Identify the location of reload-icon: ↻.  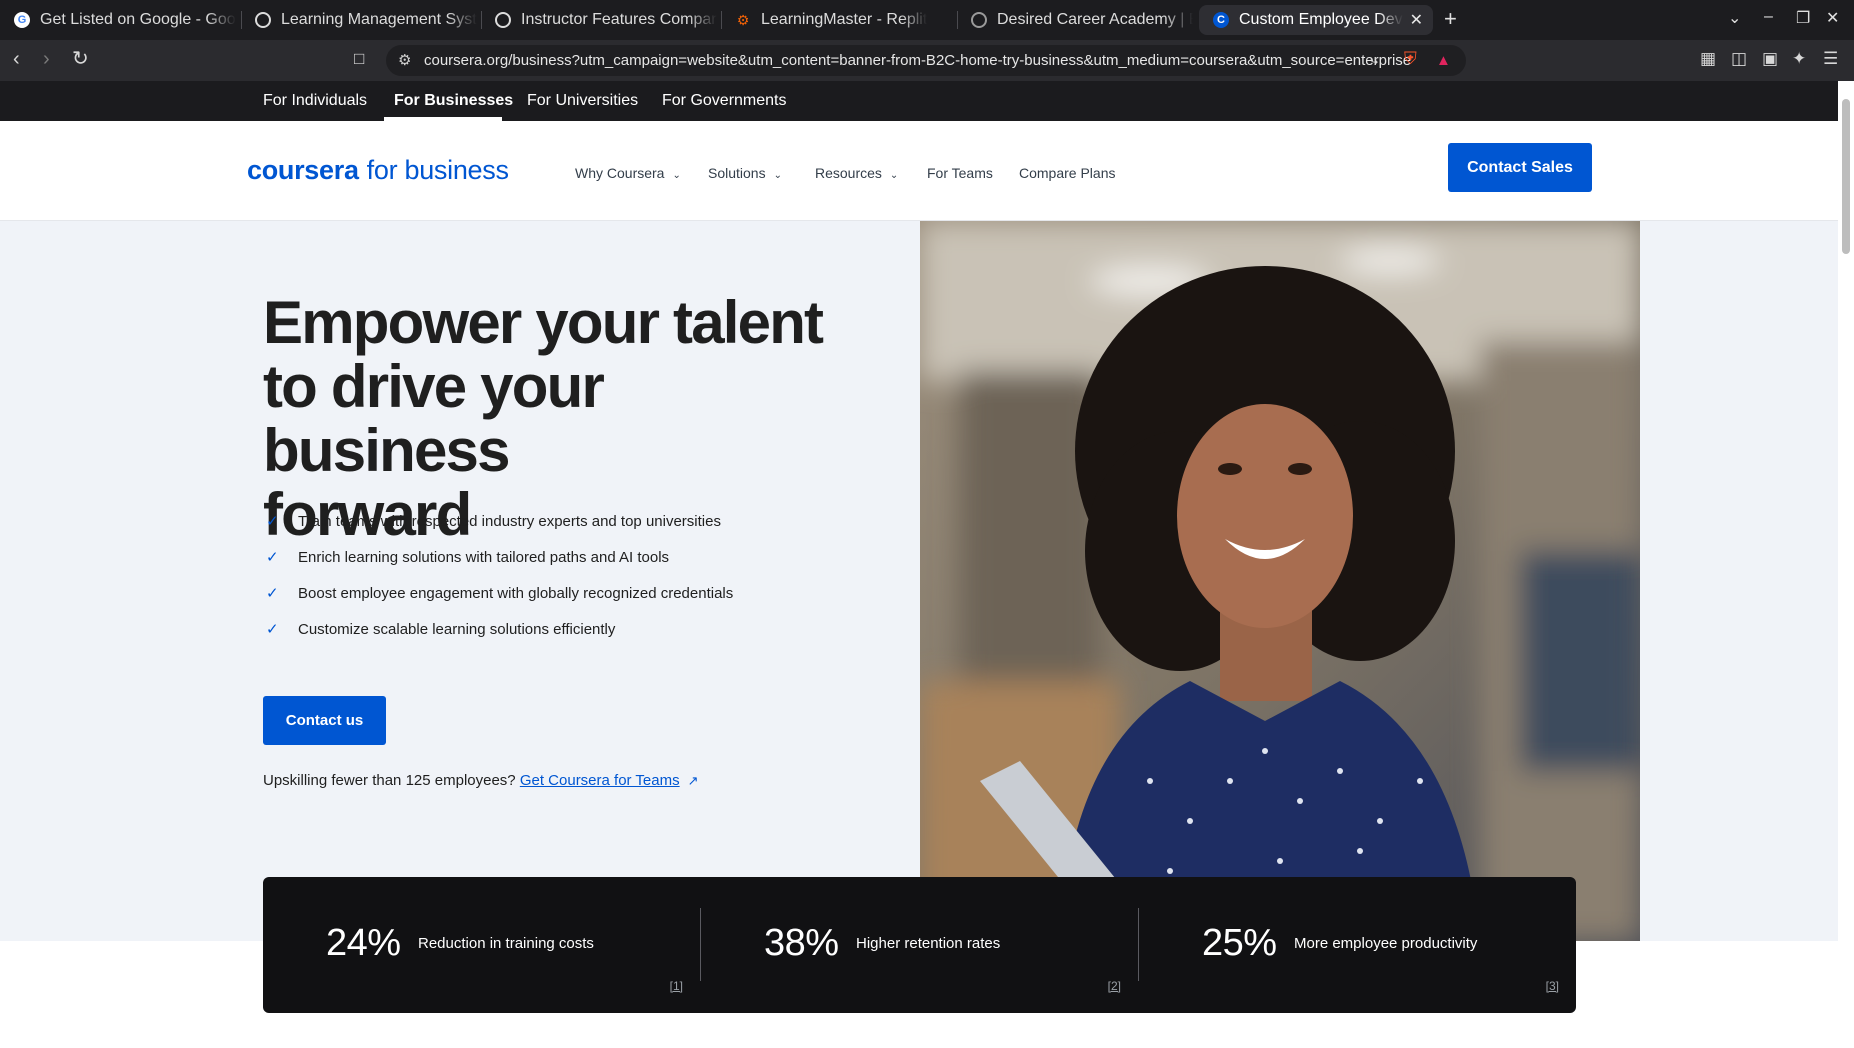
(80, 59).